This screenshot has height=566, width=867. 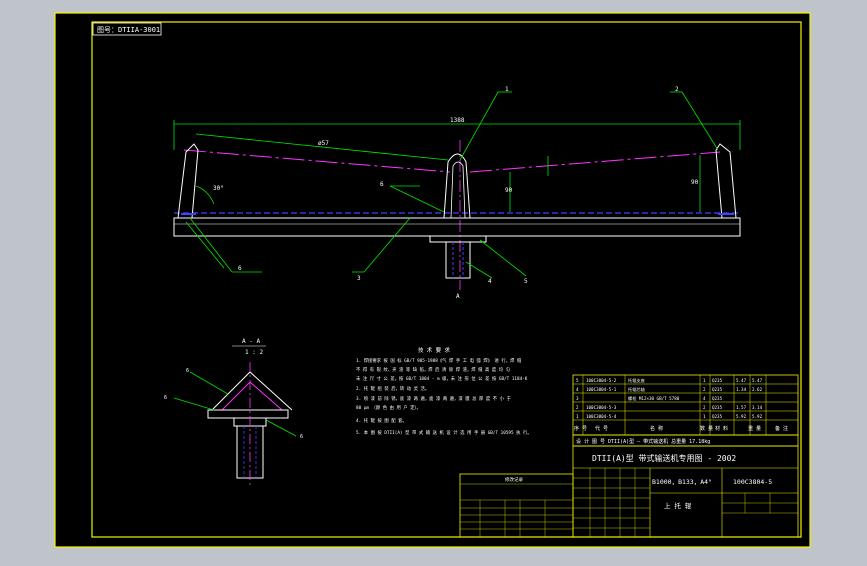 What do you see at coordinates (254, 352) in the screenshot?
I see `section-scale: 1 : 2` at bounding box center [254, 352].